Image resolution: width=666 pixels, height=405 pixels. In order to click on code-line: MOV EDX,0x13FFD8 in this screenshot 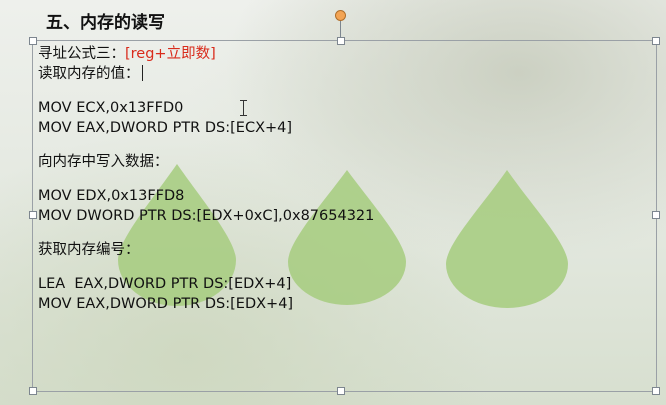, I will do `click(111, 196)`.